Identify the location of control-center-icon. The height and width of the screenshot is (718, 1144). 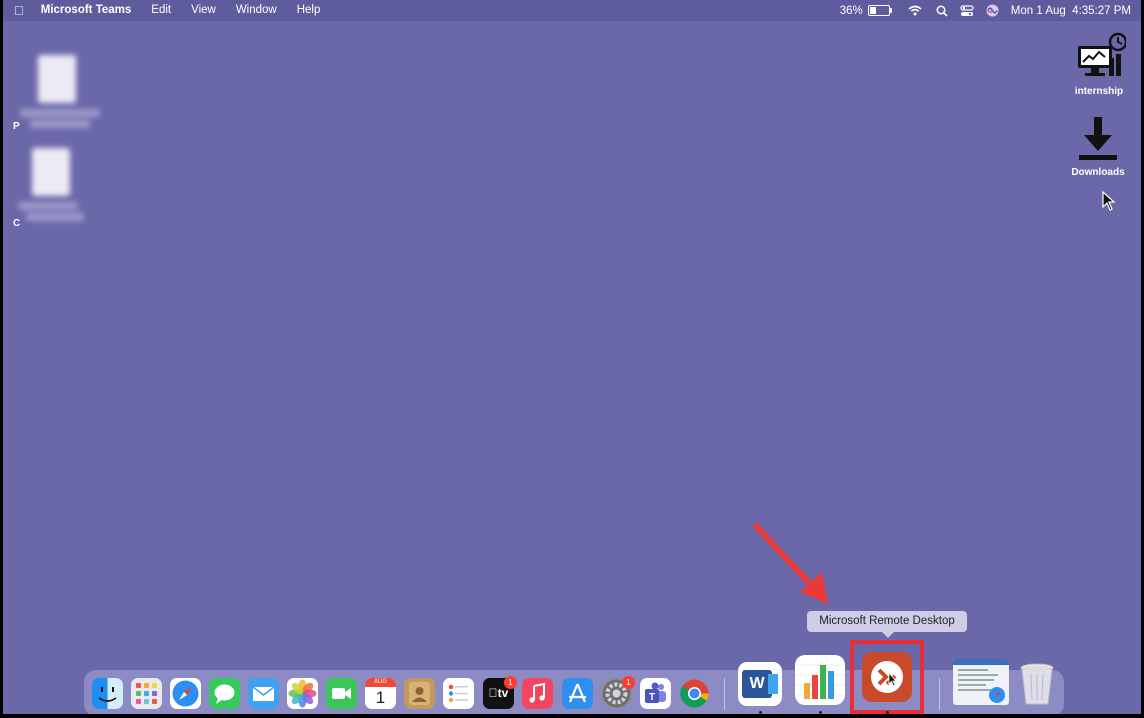
(967, 10).